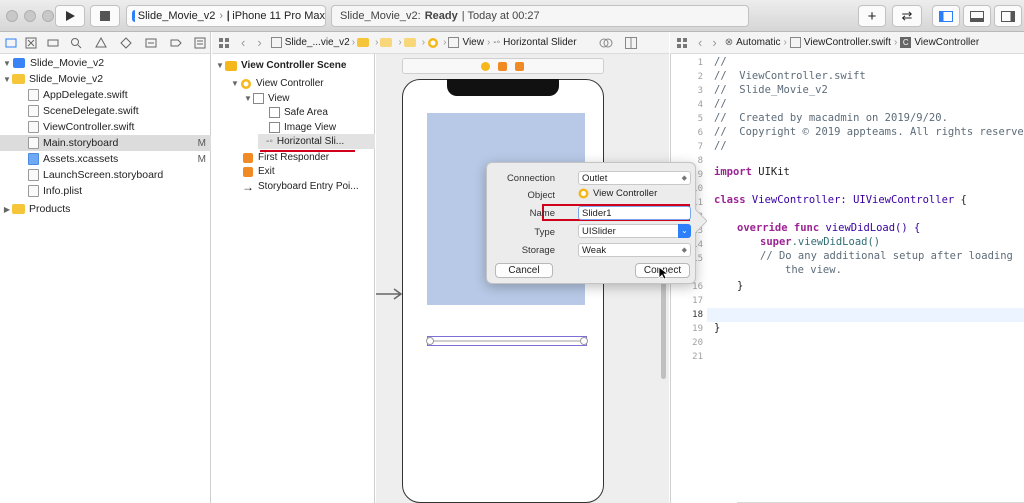 This screenshot has height=503, width=1024. What do you see at coordinates (409, 42) in the screenshot?
I see `scene-icon` at bounding box center [409, 42].